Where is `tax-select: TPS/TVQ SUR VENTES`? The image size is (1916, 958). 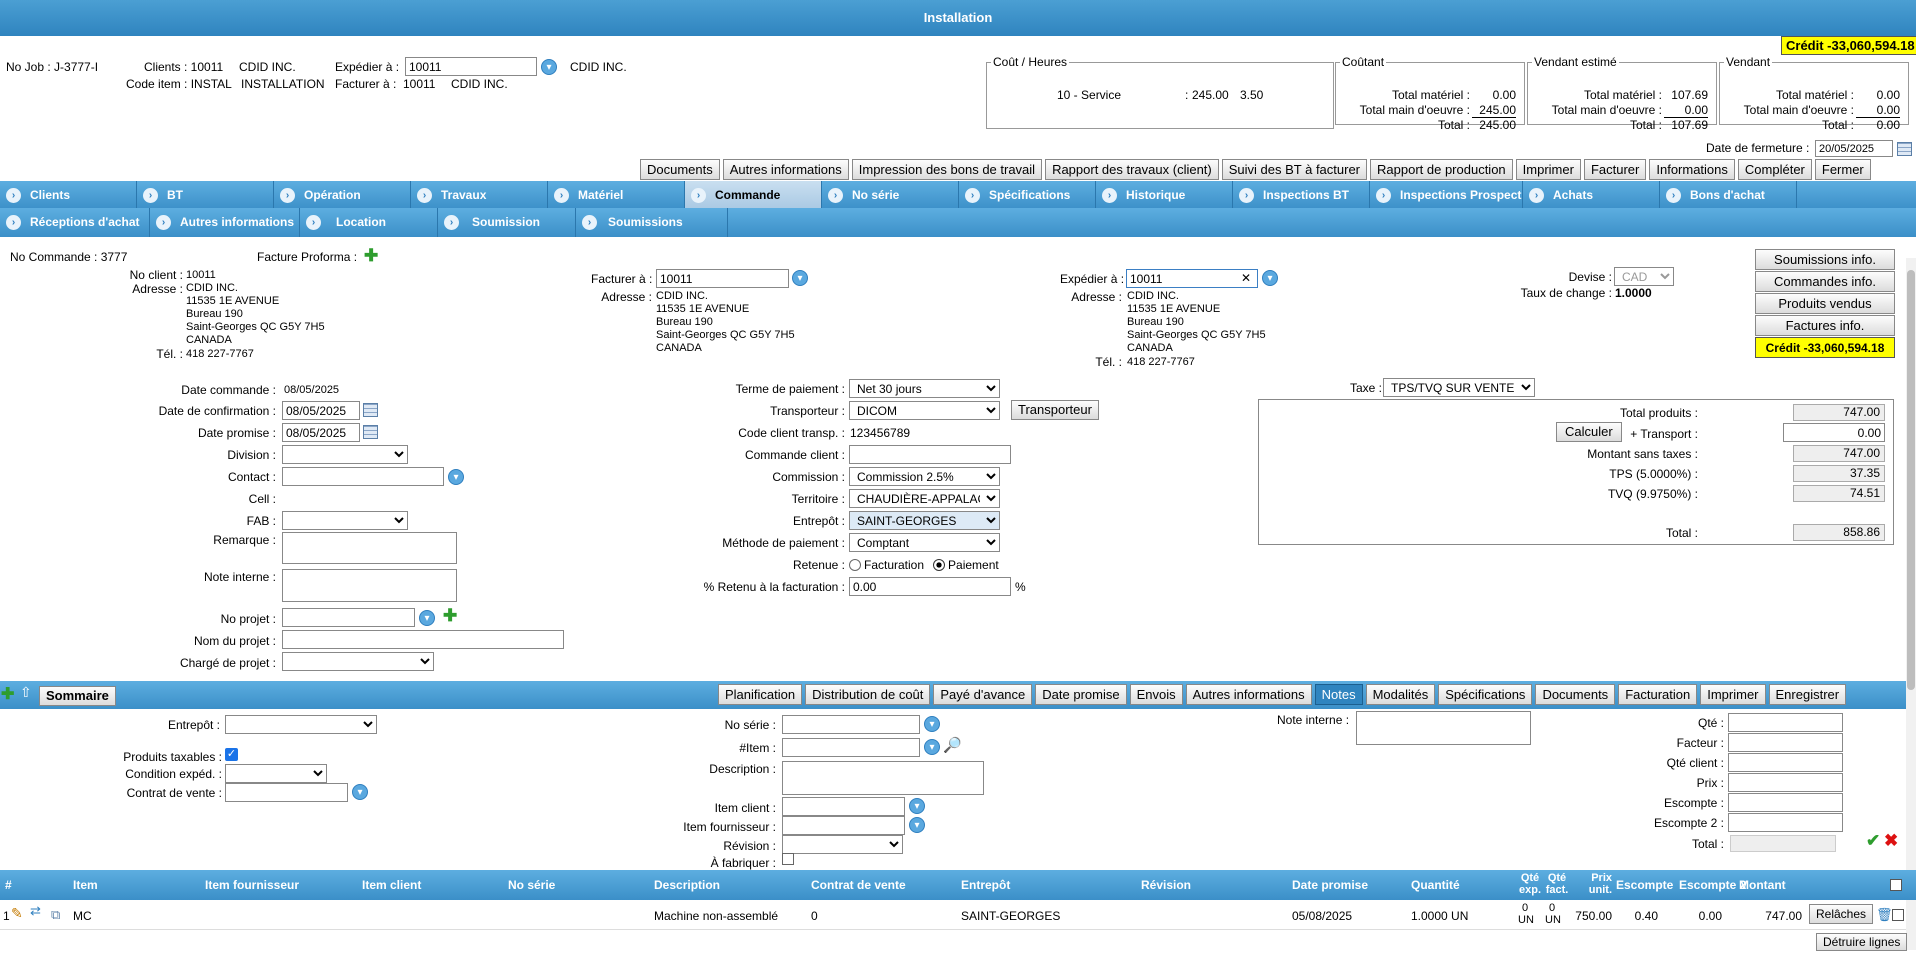
tax-select: TPS/TVQ SUR VENTES is located at coordinates (1459, 387).